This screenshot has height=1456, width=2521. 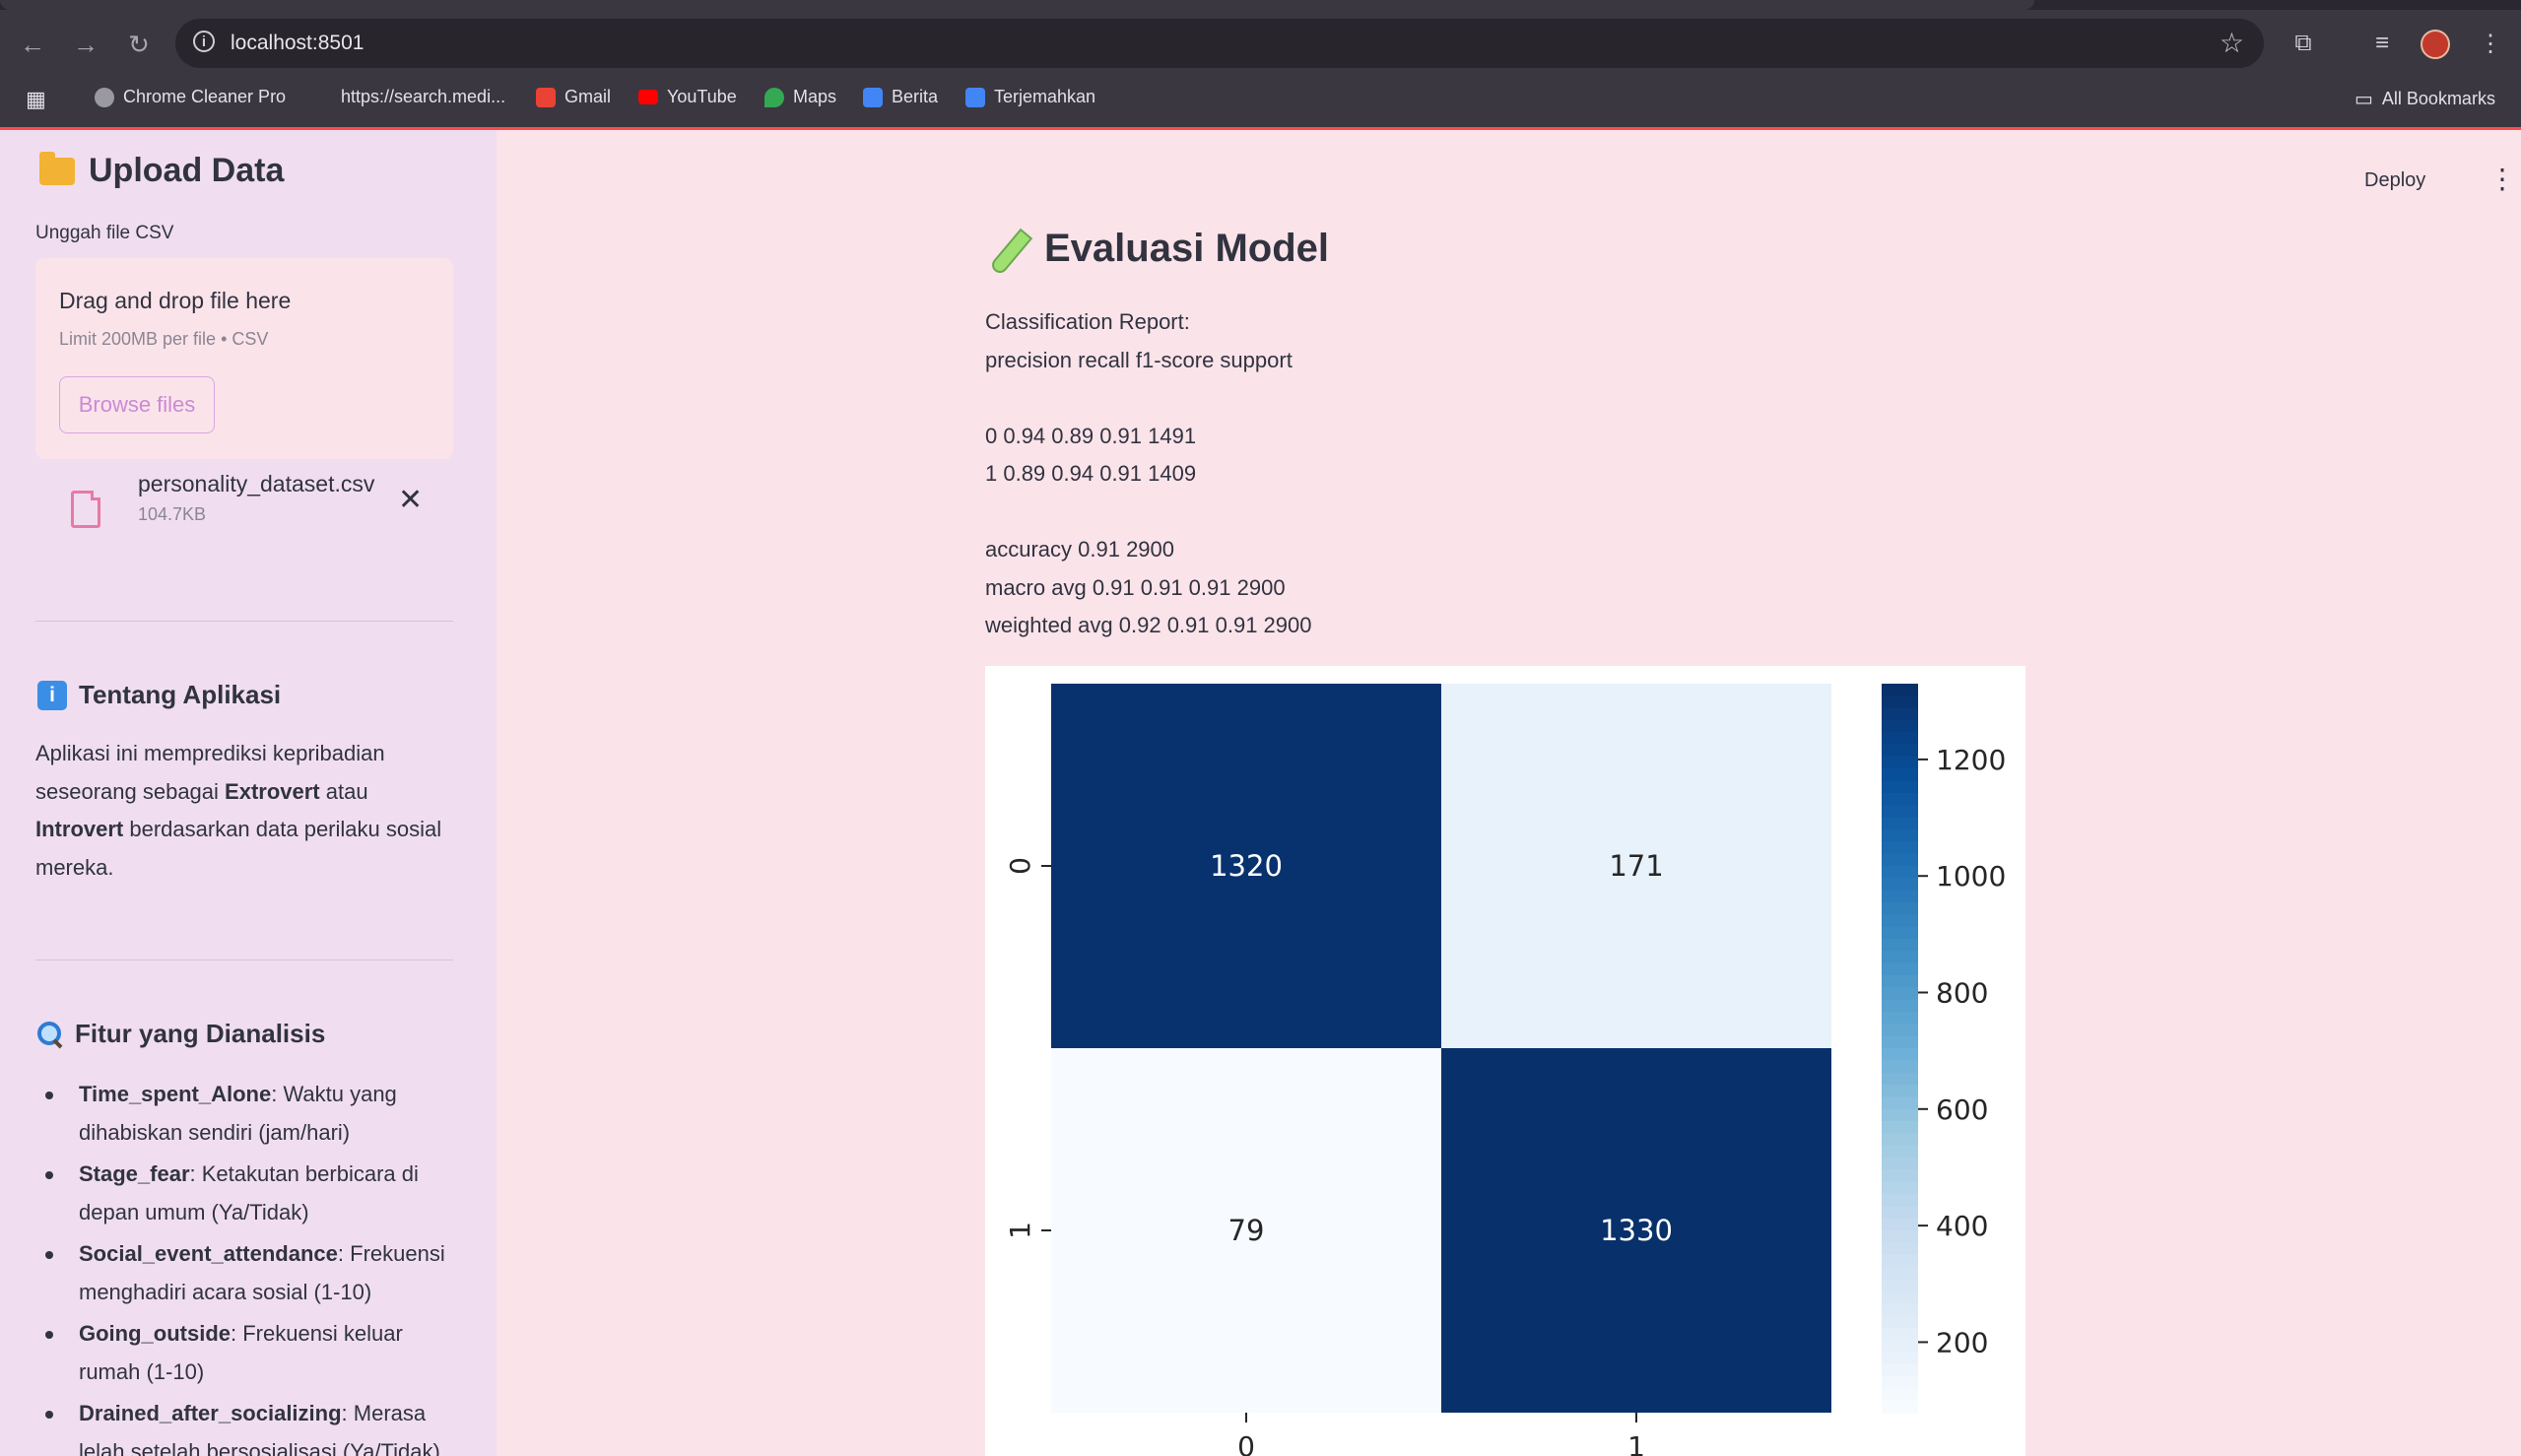 What do you see at coordinates (2394, 180) in the screenshot?
I see `deploy-button: Deploy` at bounding box center [2394, 180].